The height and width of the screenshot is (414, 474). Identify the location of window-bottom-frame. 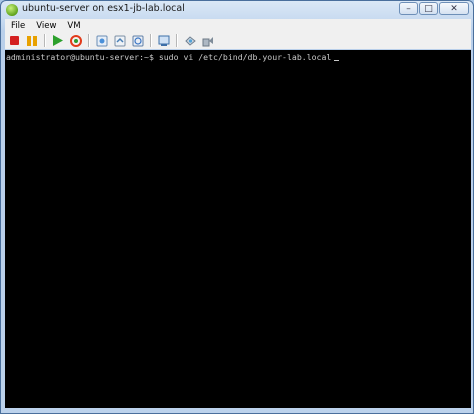
(238, 410).